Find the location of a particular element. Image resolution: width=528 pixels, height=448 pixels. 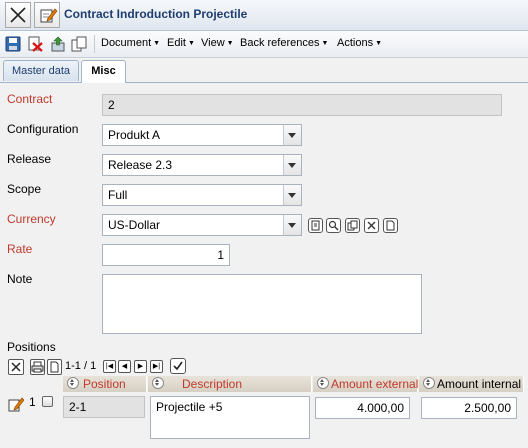

first-page-button: |◀ is located at coordinates (109, 366).